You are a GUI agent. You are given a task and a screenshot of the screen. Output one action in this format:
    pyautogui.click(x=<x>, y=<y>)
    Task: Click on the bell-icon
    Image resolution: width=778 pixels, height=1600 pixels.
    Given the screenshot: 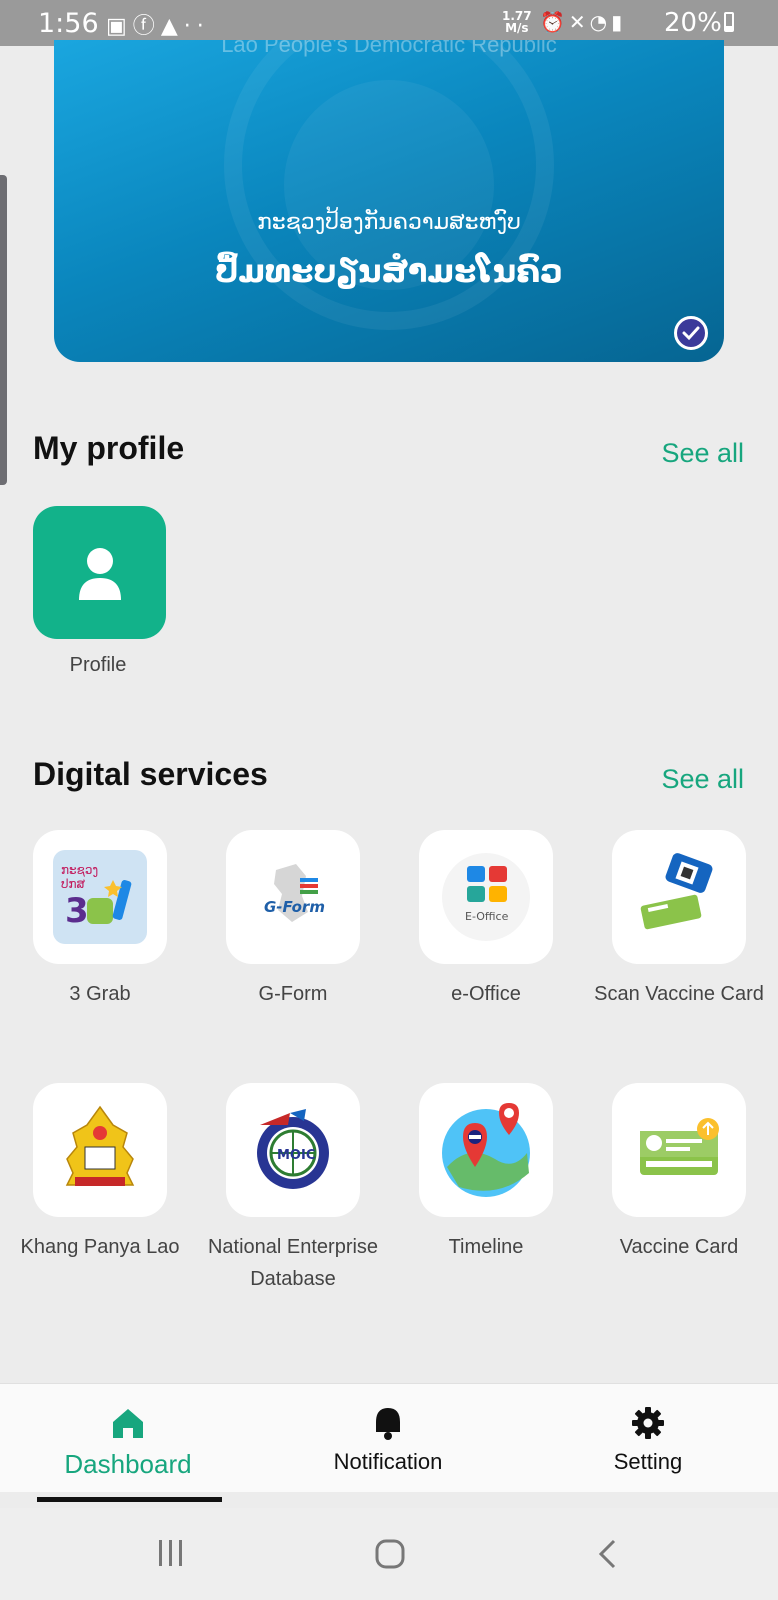 What is the action you would take?
    pyautogui.click(x=388, y=1424)
    